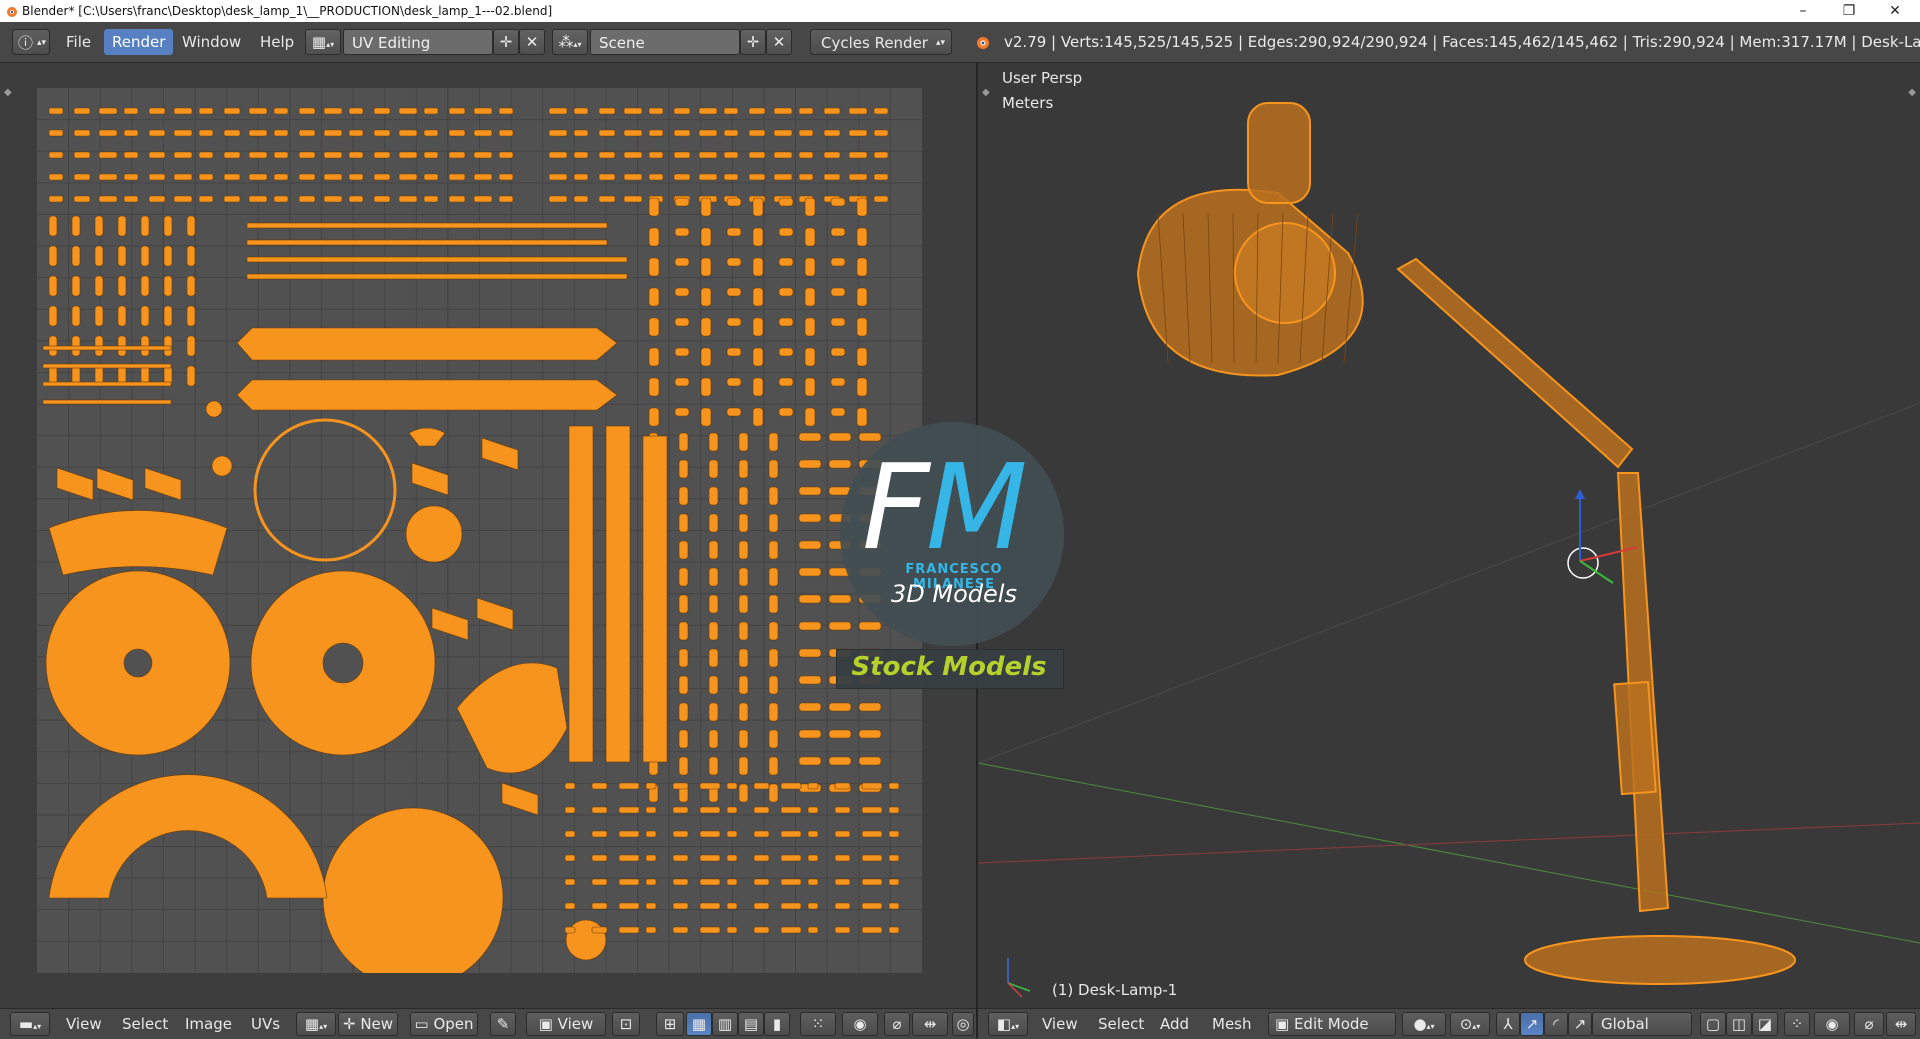  Describe the element at coordinates (699, 1024) in the screenshot. I see `select-vertex-icon: ▦` at that location.